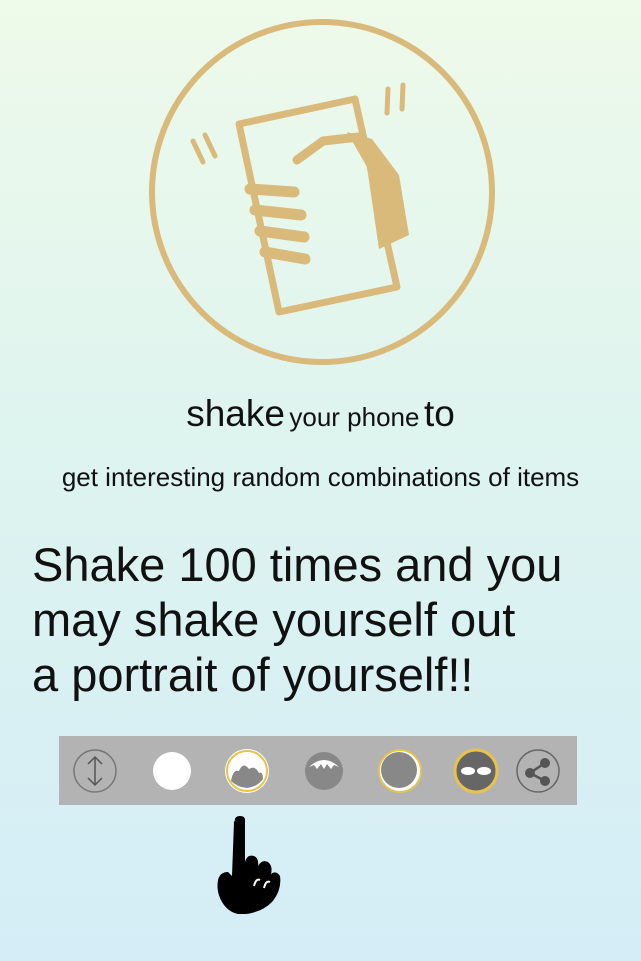 Image resolution: width=641 pixels, height=961 pixels. I want to click on swap-vertical-button, so click(95, 771).